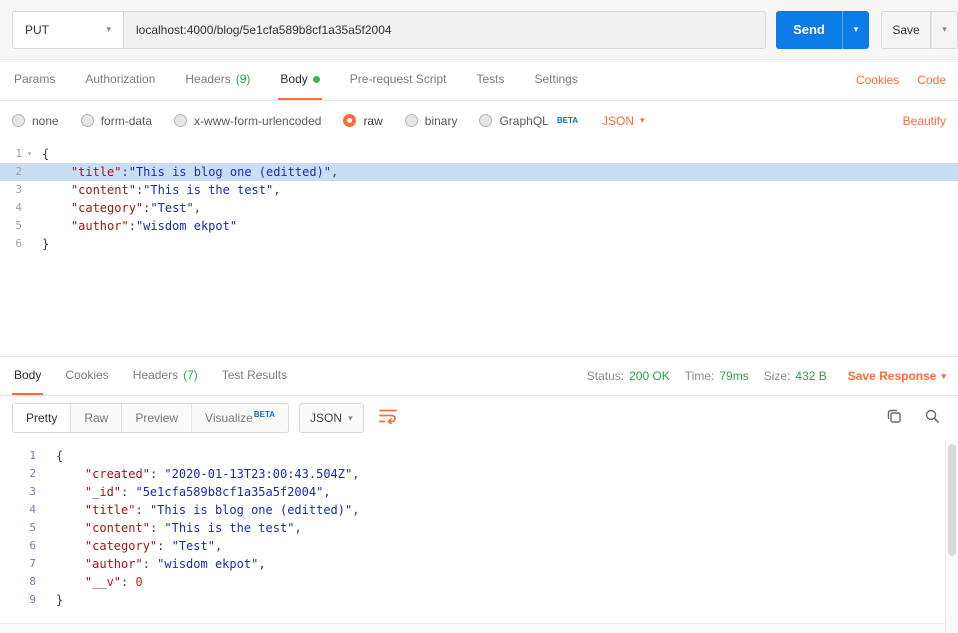 This screenshot has height=633, width=958. What do you see at coordinates (479, 600) in the screenshot?
I see `code-line-9: 9}` at bounding box center [479, 600].